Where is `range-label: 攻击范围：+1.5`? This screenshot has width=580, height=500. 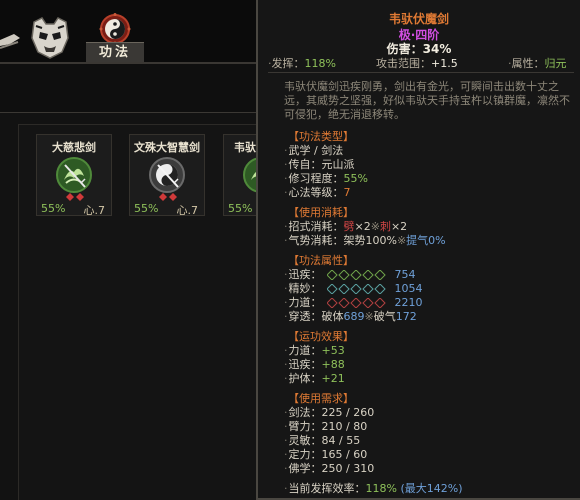 range-label: 攻击范围：+1.5 is located at coordinates (417, 63).